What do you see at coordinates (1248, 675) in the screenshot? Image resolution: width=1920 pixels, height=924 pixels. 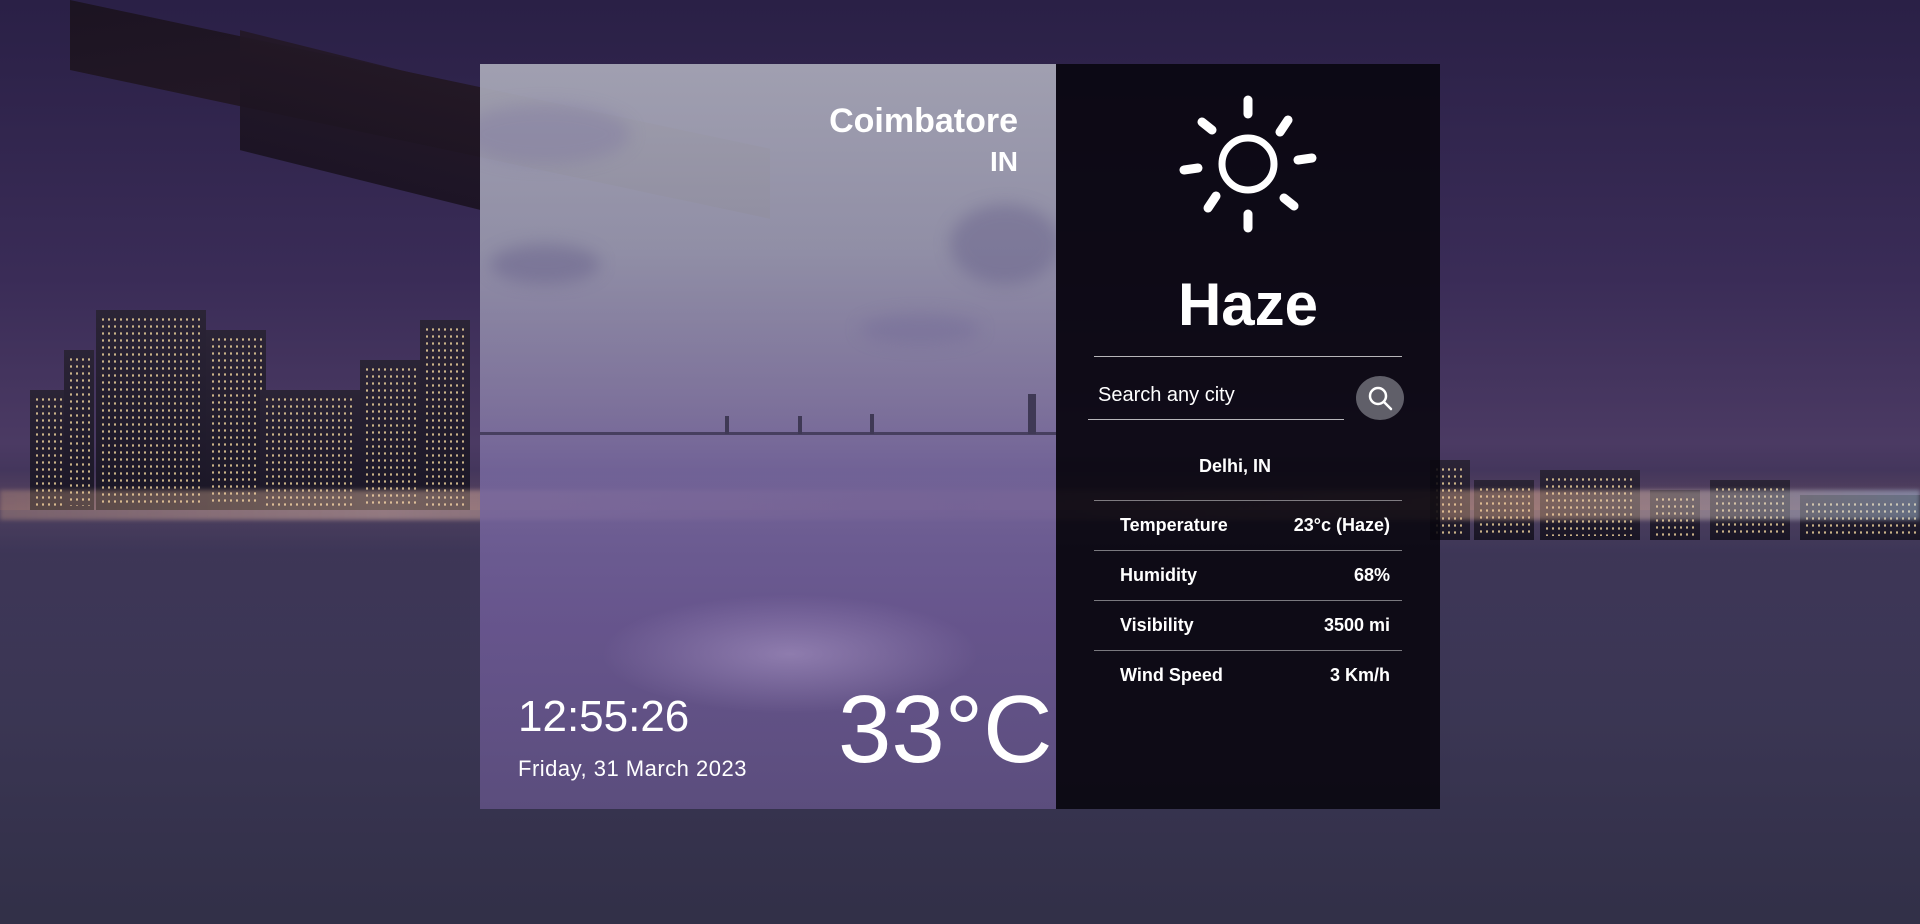 I see `stat-row-wind-speed: Wind Speed 3 Km/h` at bounding box center [1248, 675].